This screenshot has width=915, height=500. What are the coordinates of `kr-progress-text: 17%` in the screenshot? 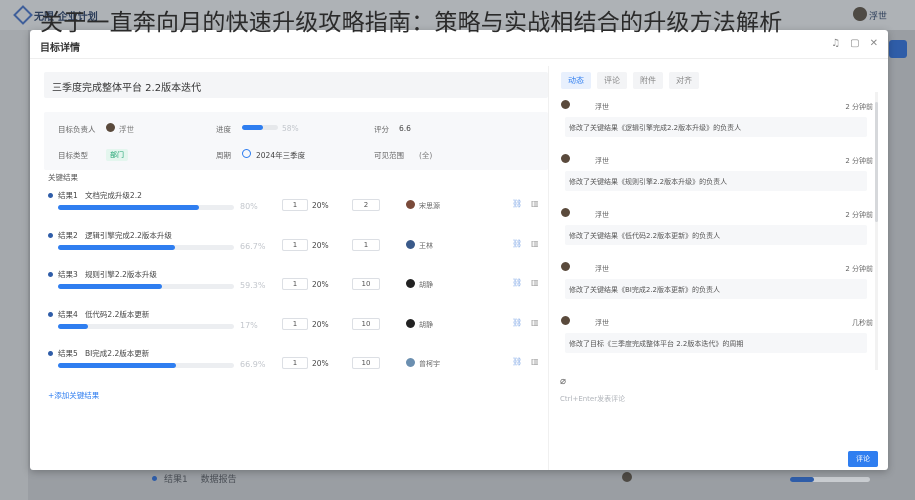 It's located at (249, 325).